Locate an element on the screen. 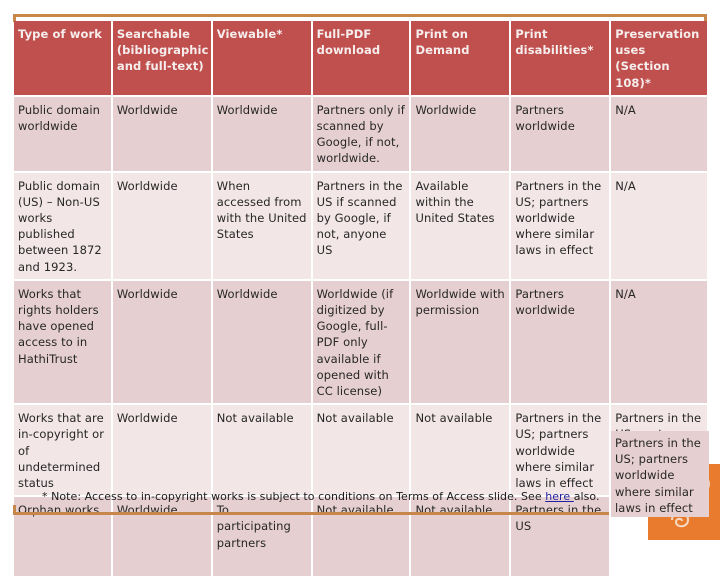  cell-viewable: Not available is located at coordinates (261, 451).